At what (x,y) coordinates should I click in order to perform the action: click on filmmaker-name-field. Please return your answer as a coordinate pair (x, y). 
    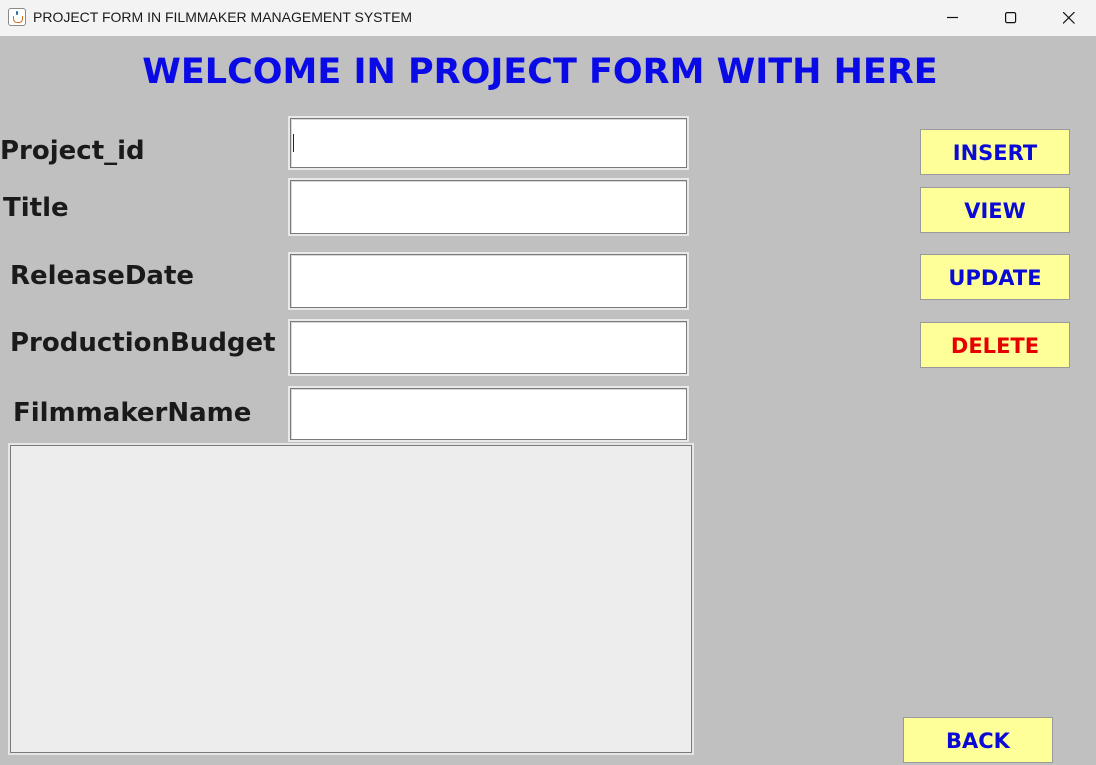
    Looking at the image, I should click on (488, 414).